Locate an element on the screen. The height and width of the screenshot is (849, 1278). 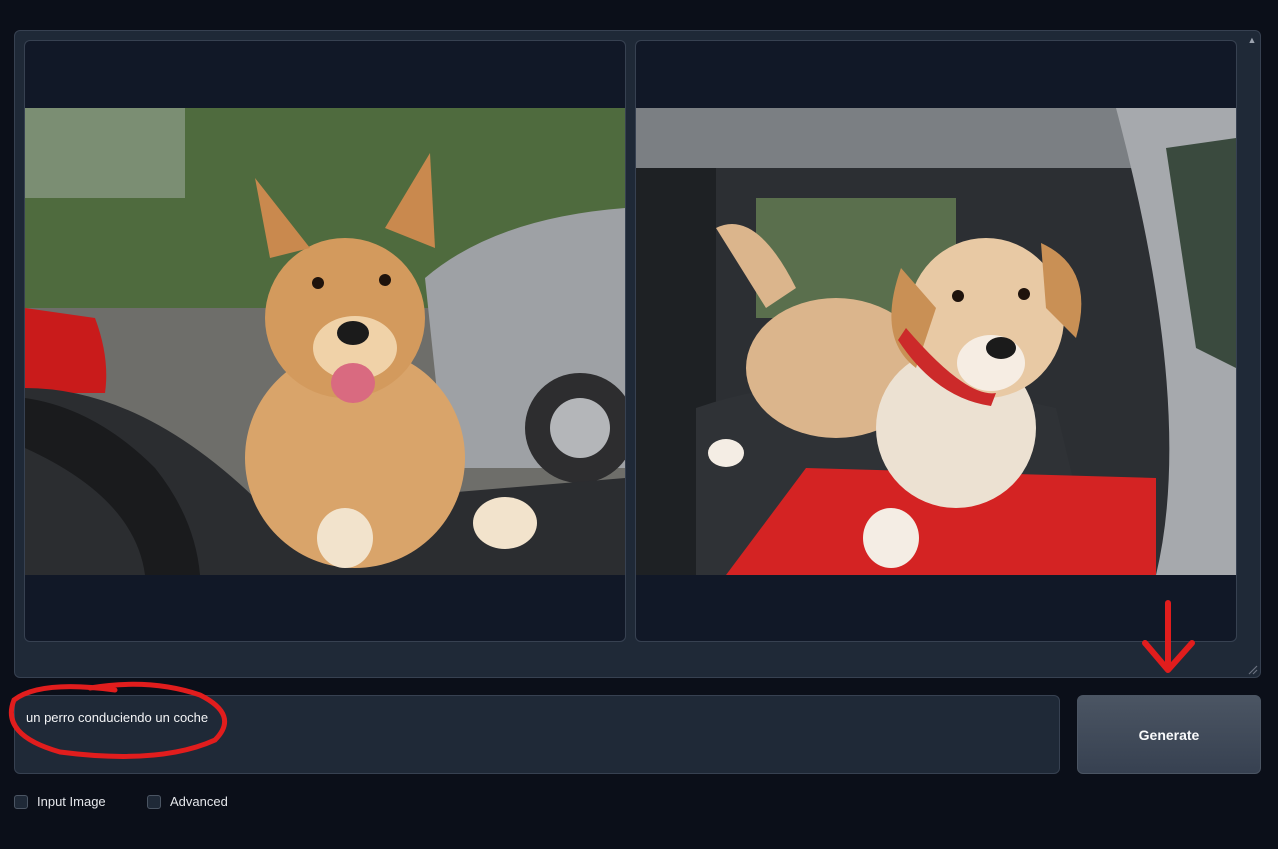
input-image-label: Input Image is located at coordinates (71, 801).